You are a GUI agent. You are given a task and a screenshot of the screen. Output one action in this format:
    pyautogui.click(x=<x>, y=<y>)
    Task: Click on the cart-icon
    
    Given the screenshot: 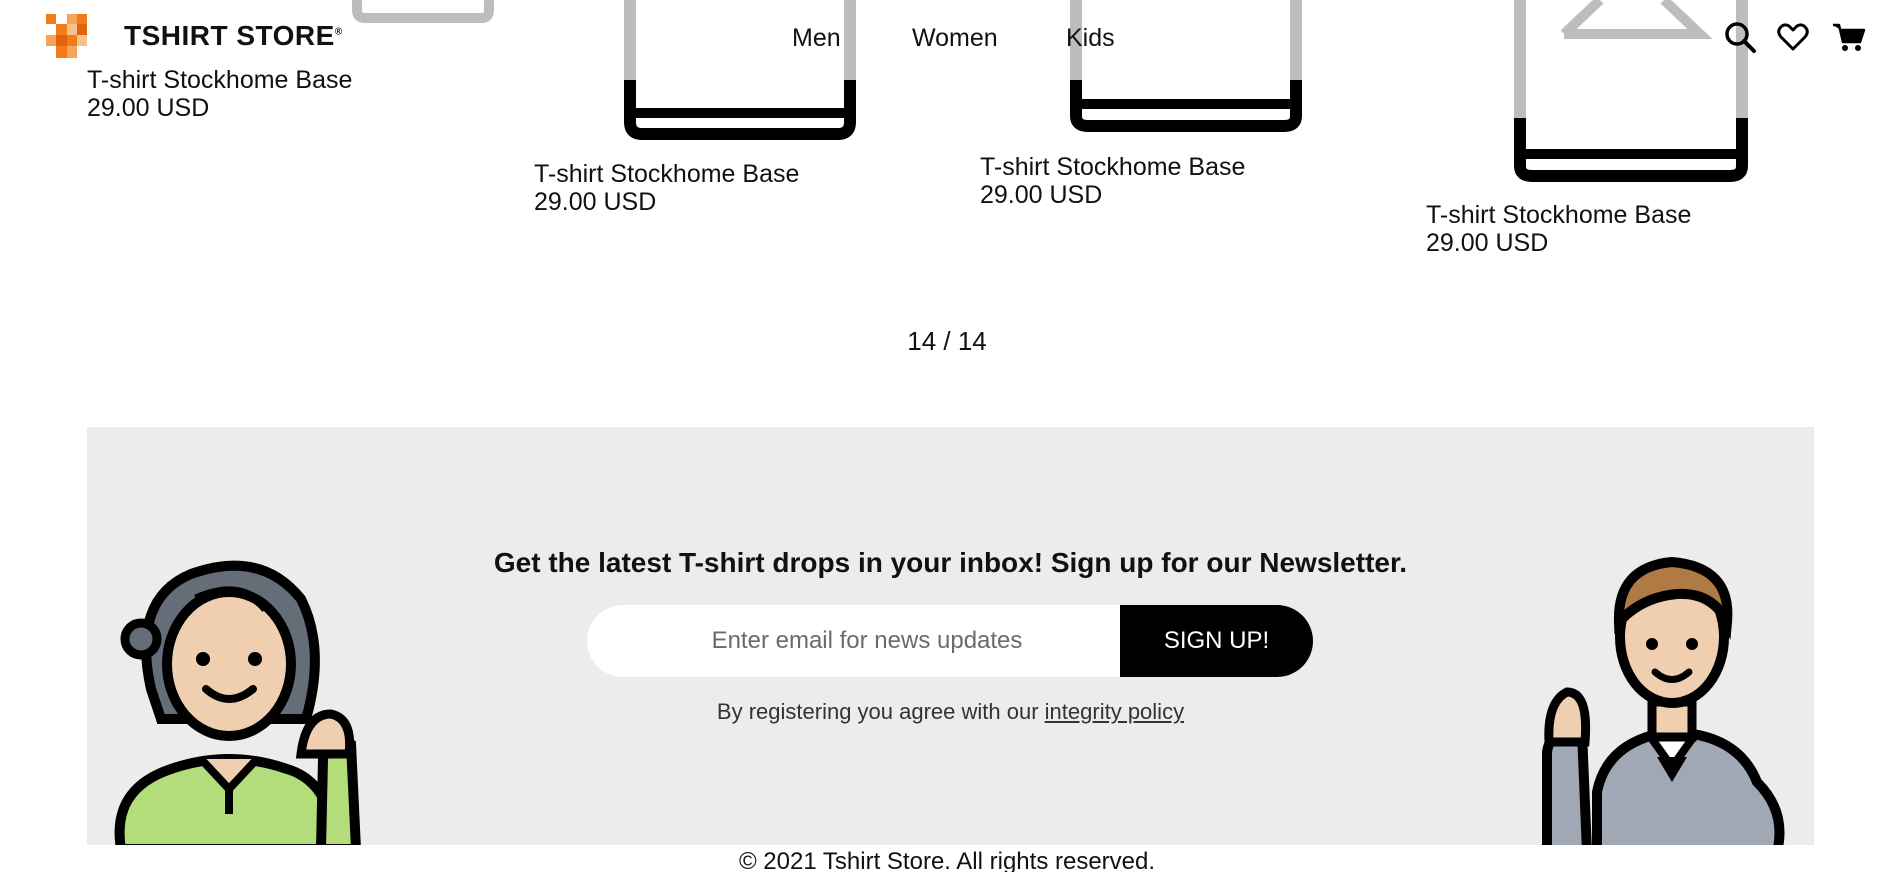 What is the action you would take?
    pyautogui.click(x=1849, y=37)
    